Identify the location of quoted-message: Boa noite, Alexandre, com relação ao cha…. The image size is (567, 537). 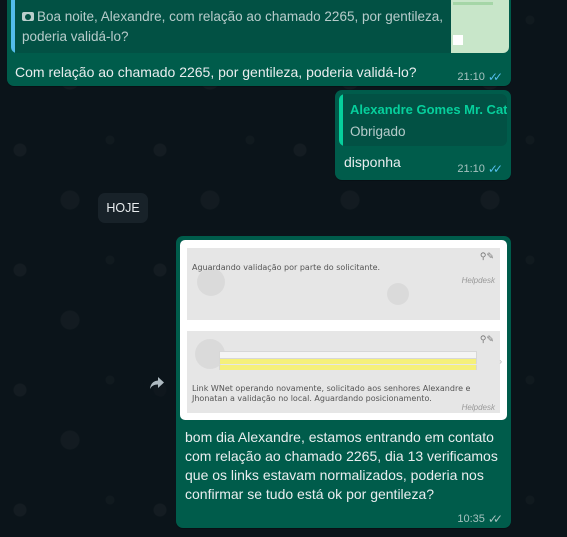
(260, 26).